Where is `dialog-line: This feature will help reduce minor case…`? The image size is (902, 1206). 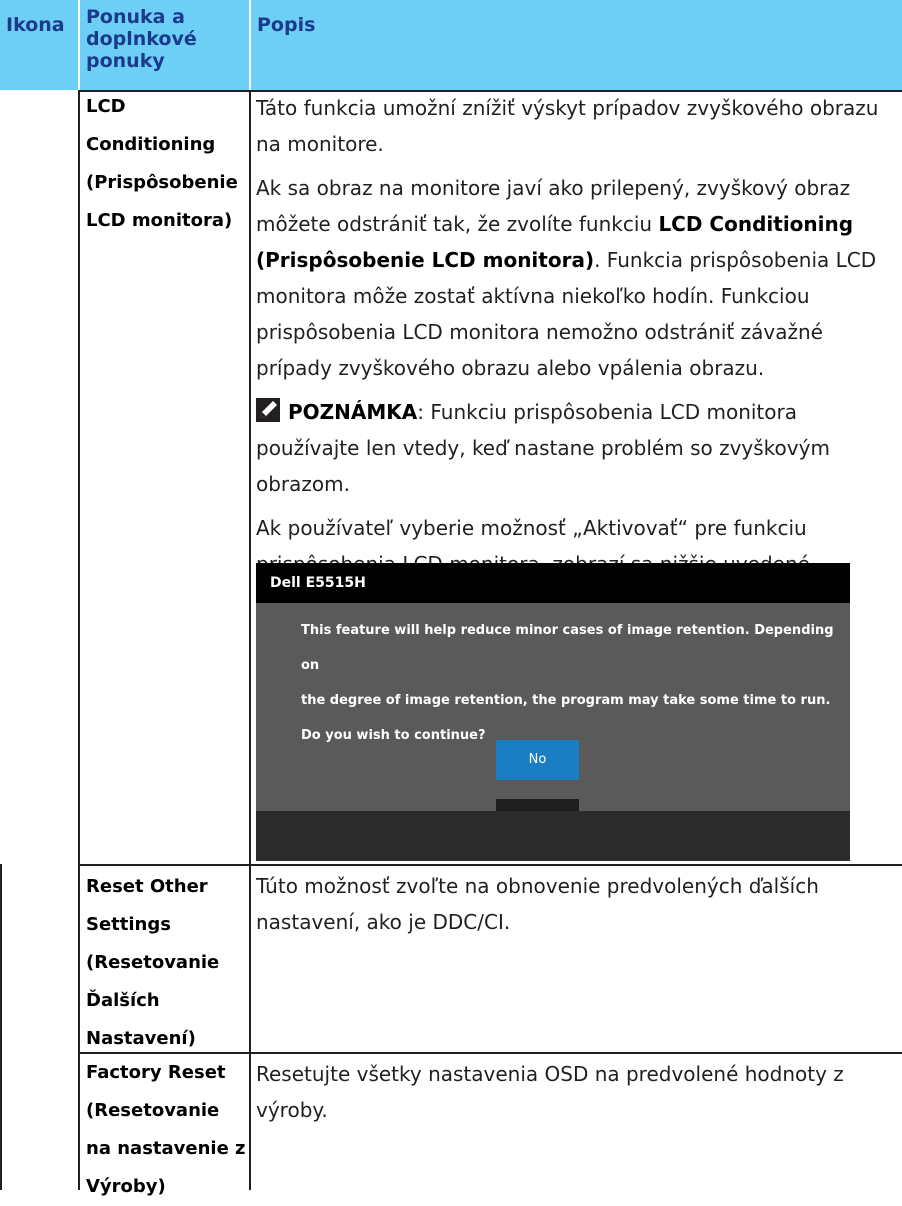 dialog-line: This feature will help reduce minor case… is located at coordinates (567, 648).